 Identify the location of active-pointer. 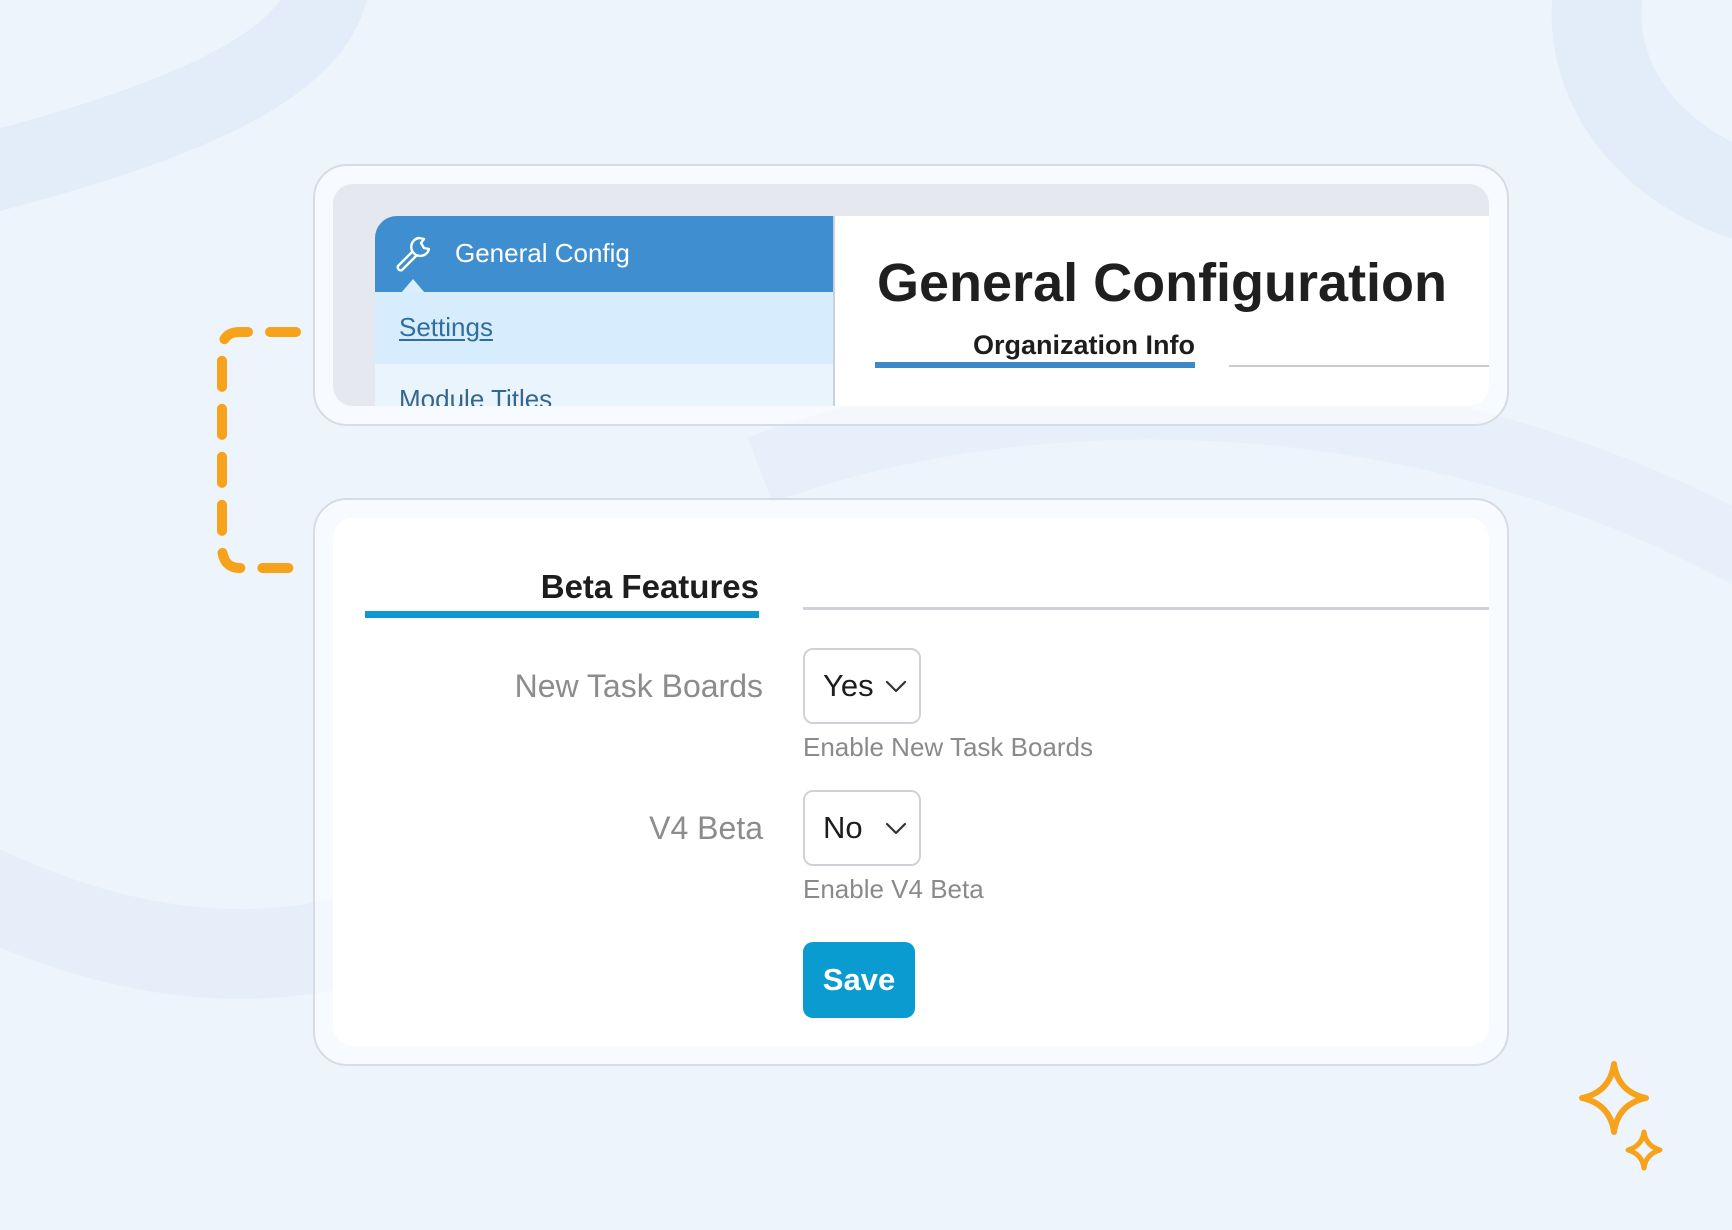
(413, 286).